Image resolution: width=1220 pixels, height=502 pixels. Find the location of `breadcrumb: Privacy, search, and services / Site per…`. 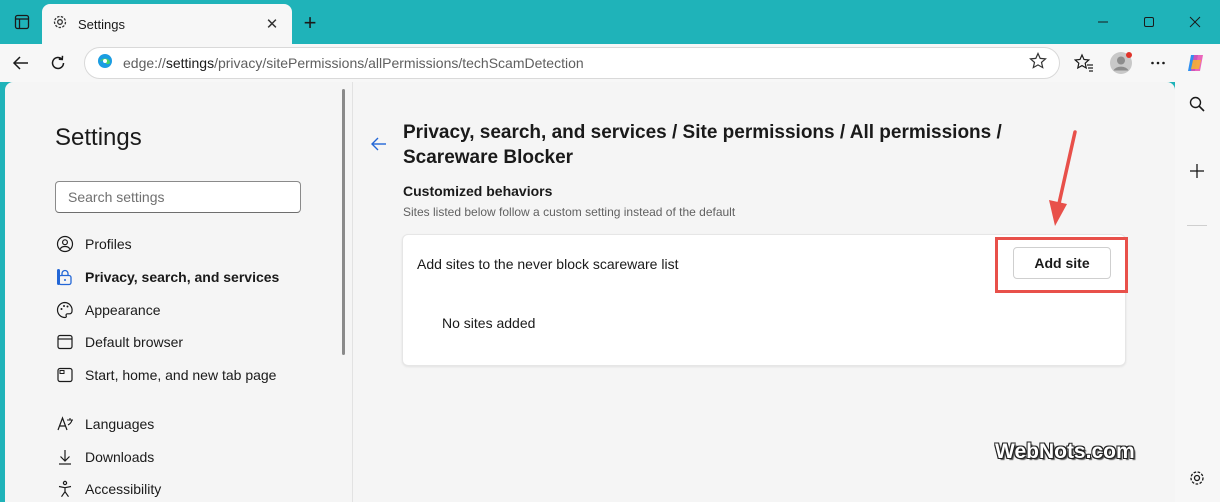

breadcrumb: Privacy, search, and services / Site per… is located at coordinates (702, 145).